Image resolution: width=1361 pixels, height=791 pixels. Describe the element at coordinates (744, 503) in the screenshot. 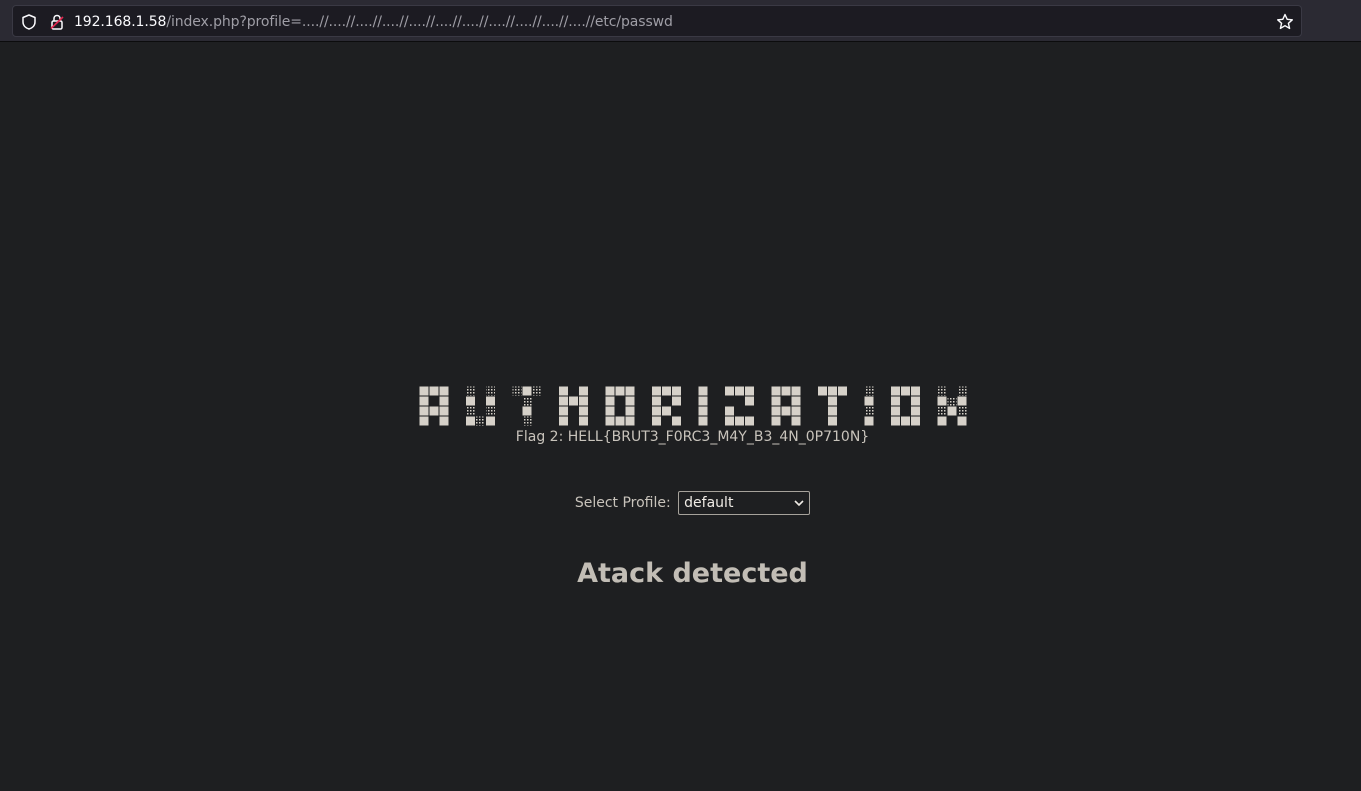

I see `profile-select: default` at that location.